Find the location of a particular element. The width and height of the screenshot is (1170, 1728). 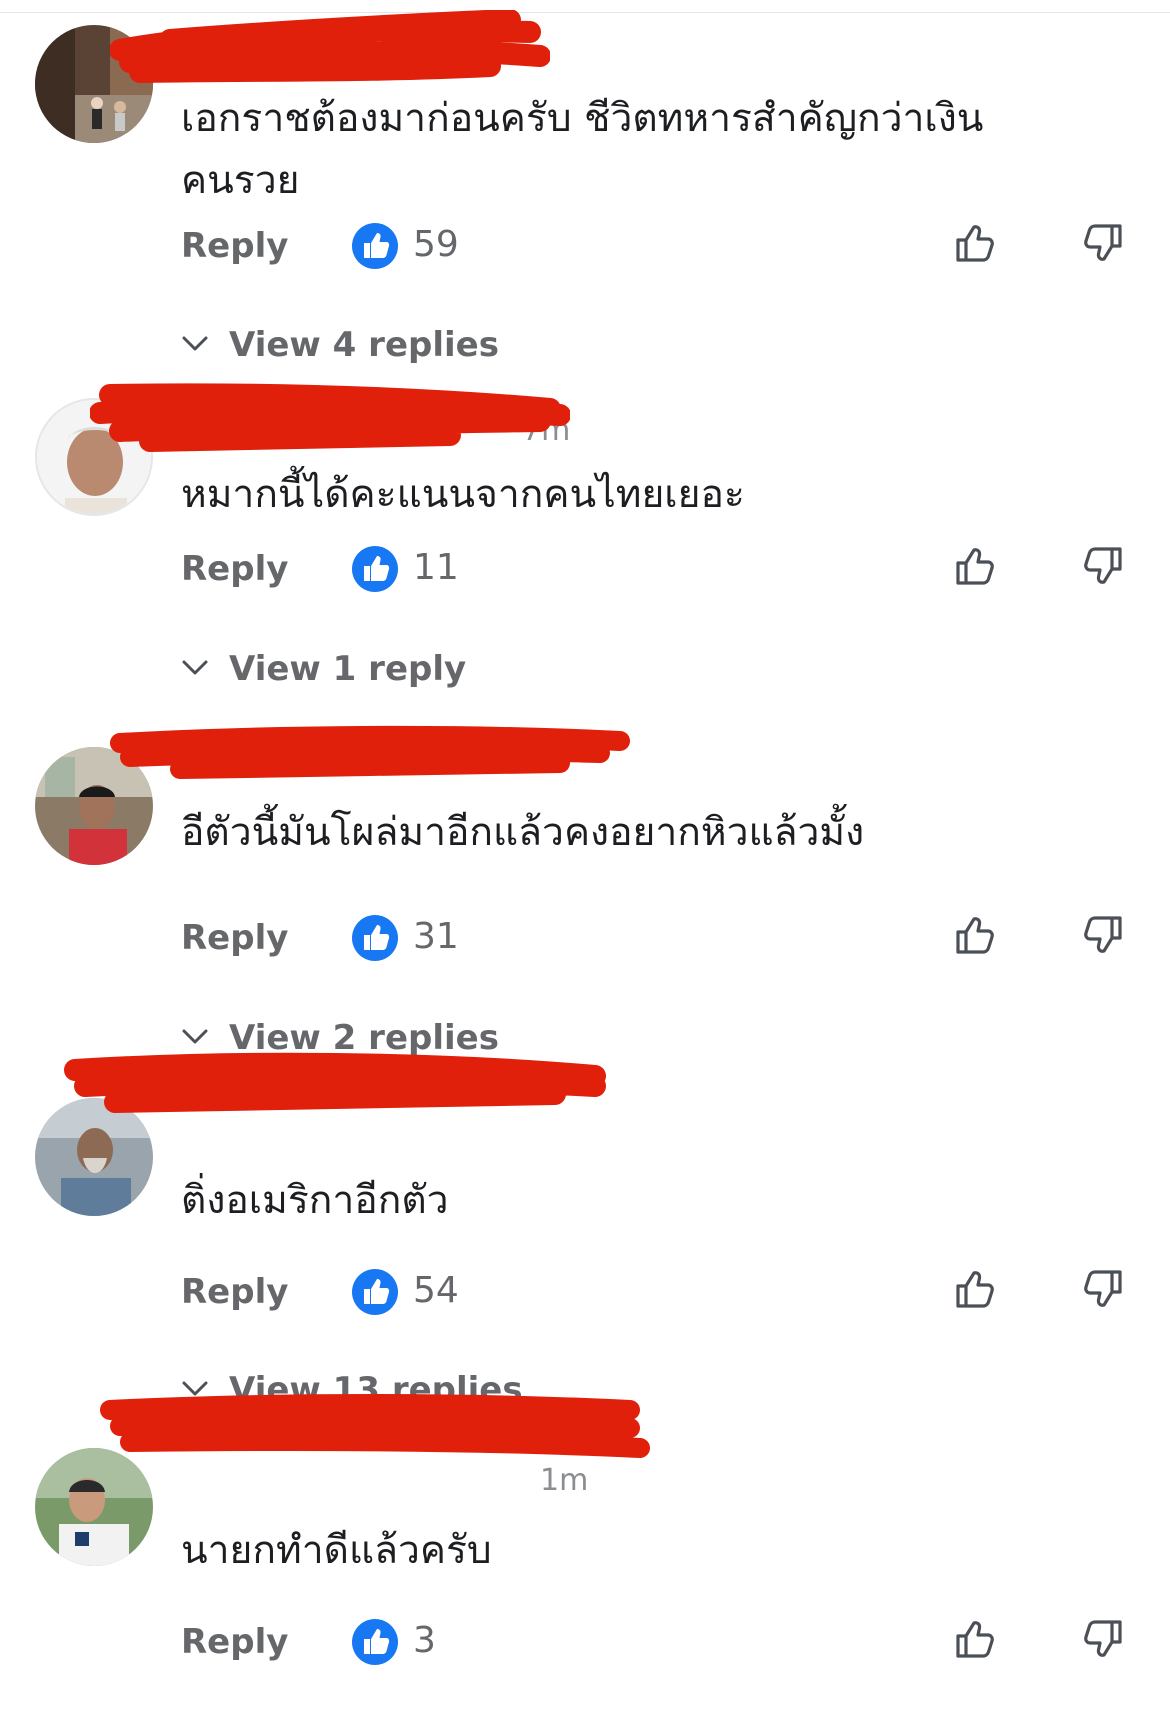

view-replies-button: View 1 reply is located at coordinates (323, 674).